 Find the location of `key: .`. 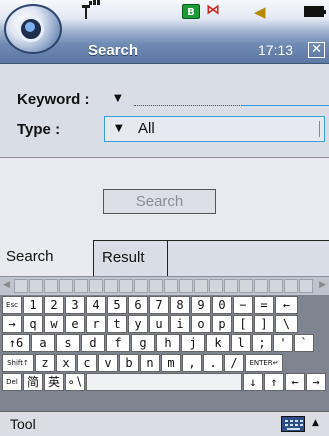

key: . is located at coordinates (213, 362).